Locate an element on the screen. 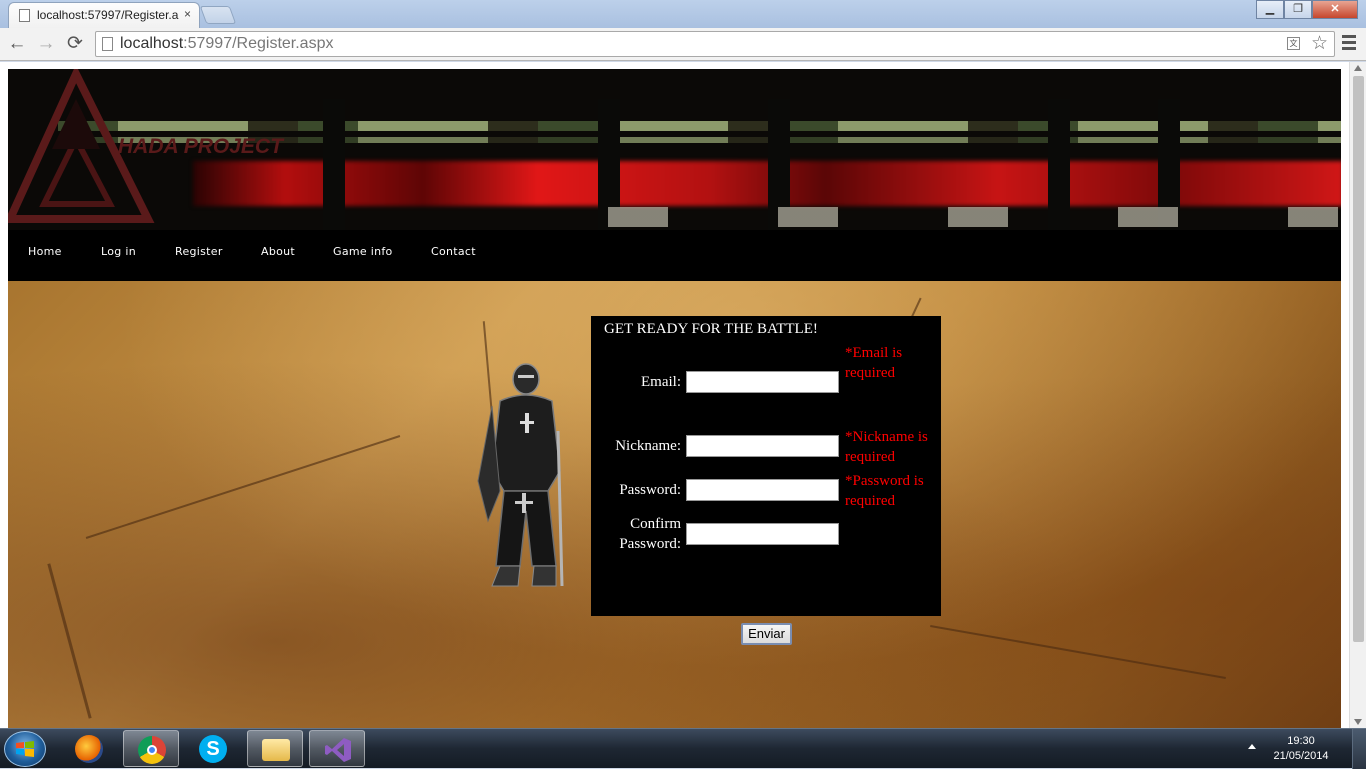  nav-home: Home is located at coordinates (45, 251).